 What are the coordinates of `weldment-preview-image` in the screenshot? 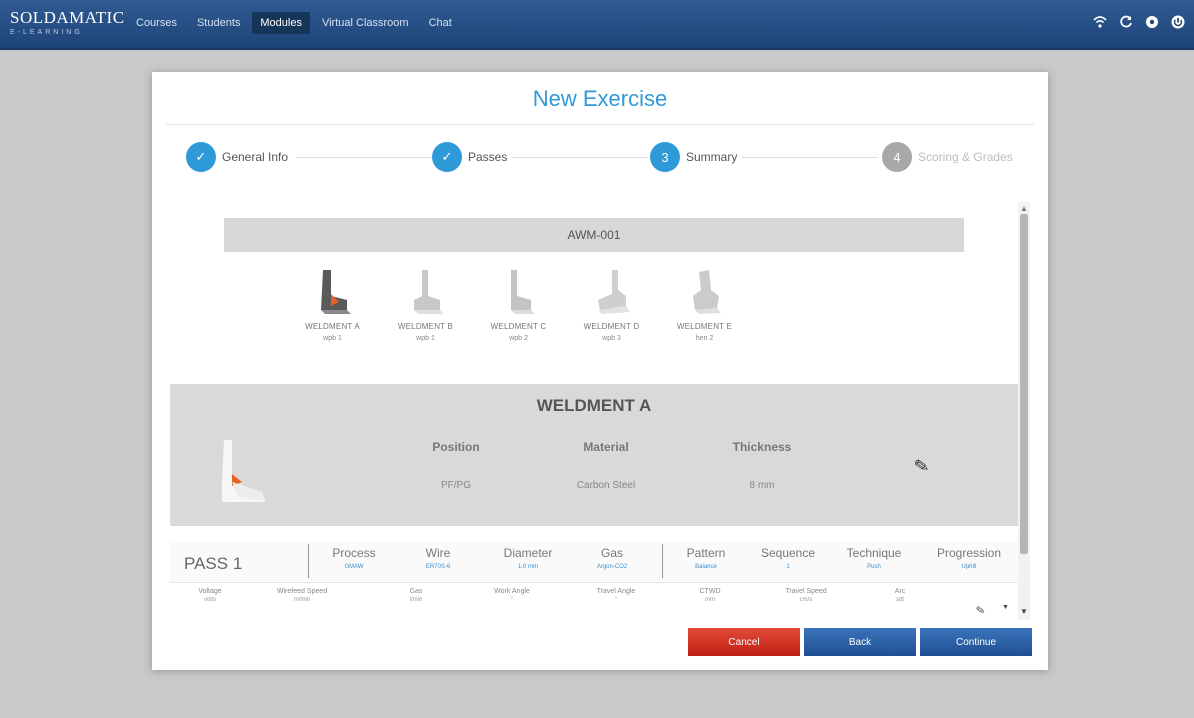 It's located at (244, 471).